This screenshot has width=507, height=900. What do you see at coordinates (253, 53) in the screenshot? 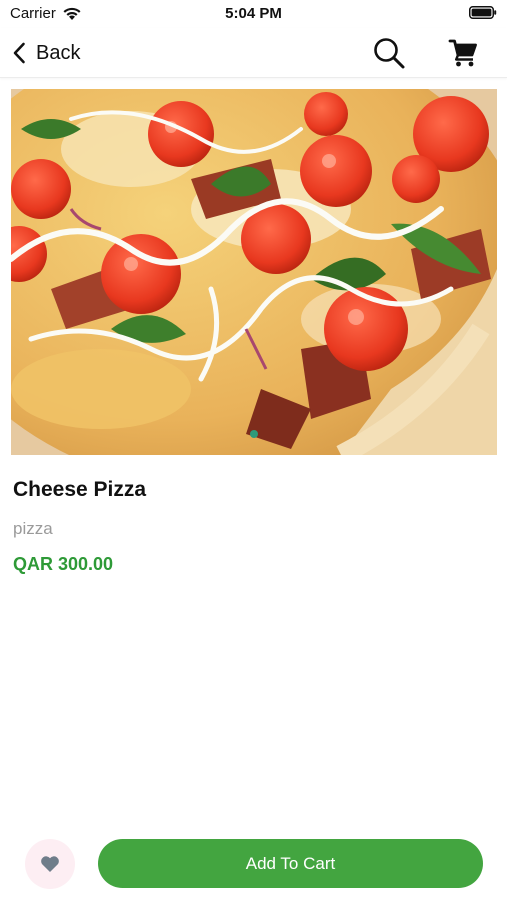
I see `navigation-bar: Back` at bounding box center [253, 53].